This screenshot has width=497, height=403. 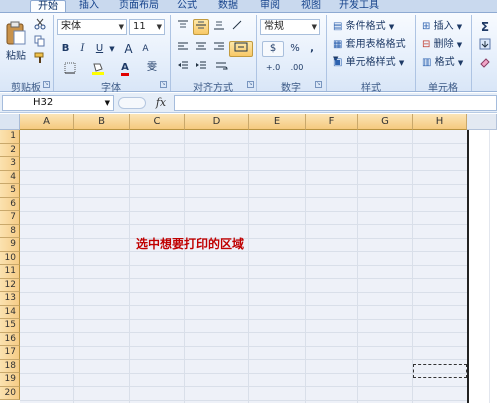 I want to click on conditional-format-button: ▤ 条件格式 ▼, so click(x=371, y=27).